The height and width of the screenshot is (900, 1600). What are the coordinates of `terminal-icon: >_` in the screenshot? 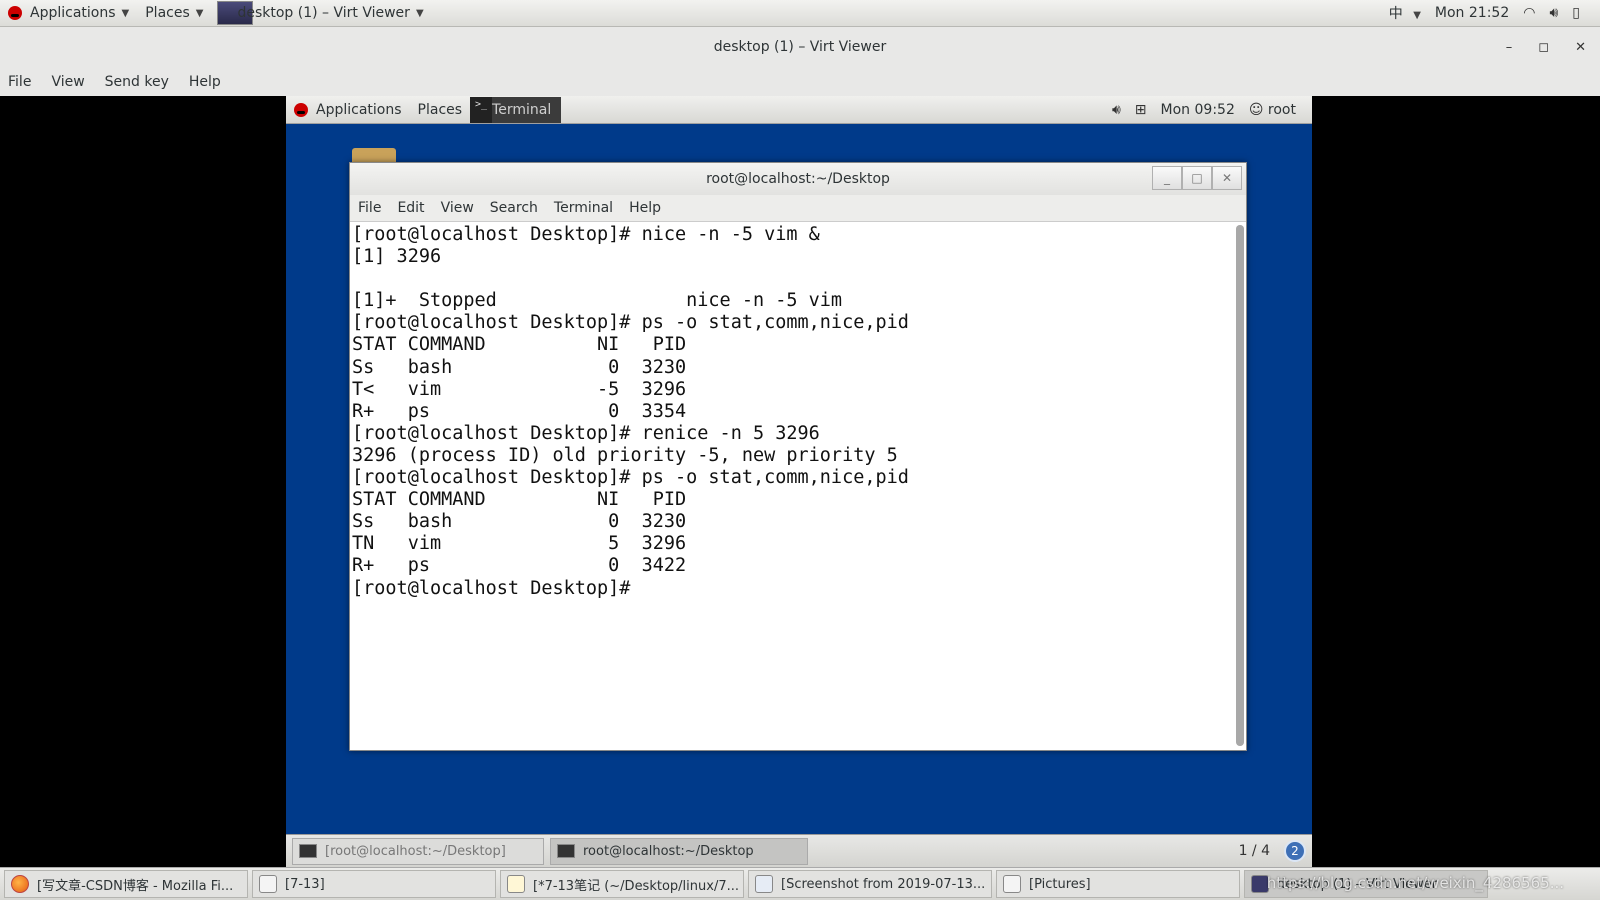 It's located at (481, 109).